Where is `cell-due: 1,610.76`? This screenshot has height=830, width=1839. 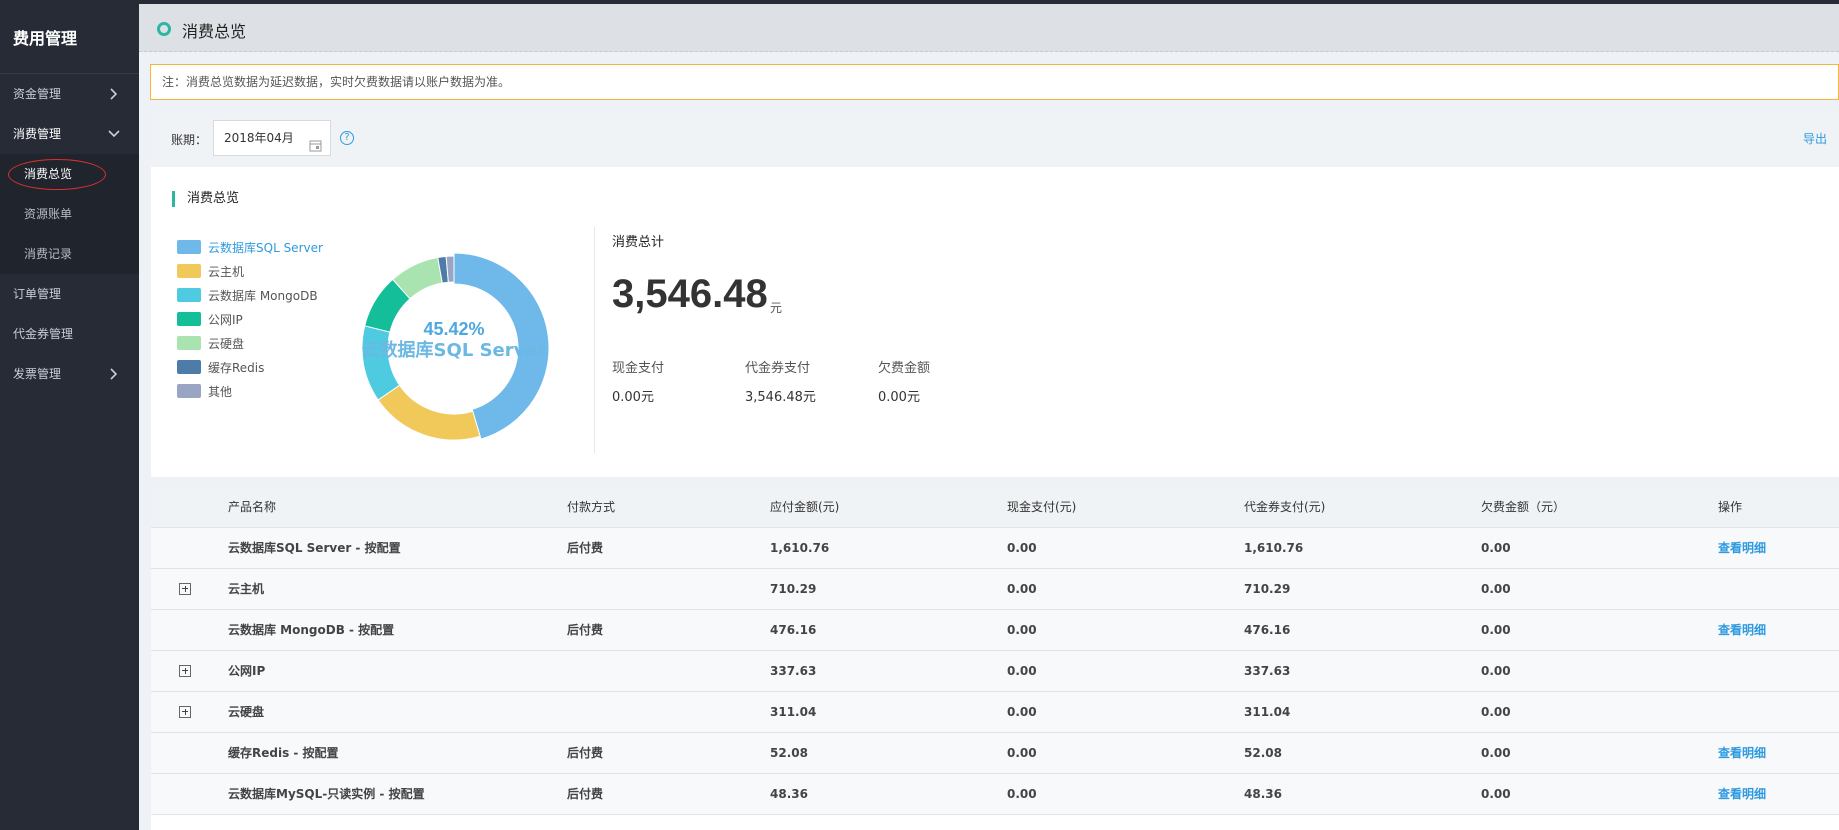 cell-due: 1,610.76 is located at coordinates (800, 548).